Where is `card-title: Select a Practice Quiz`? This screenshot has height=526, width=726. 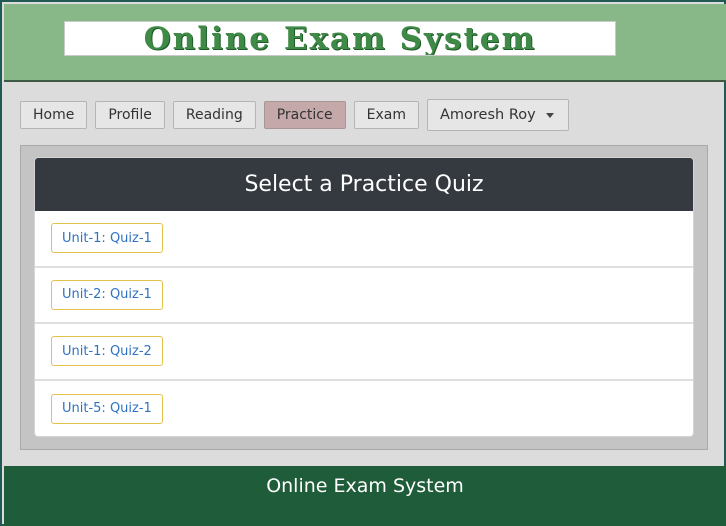
card-title: Select a Practice Quiz is located at coordinates (364, 184).